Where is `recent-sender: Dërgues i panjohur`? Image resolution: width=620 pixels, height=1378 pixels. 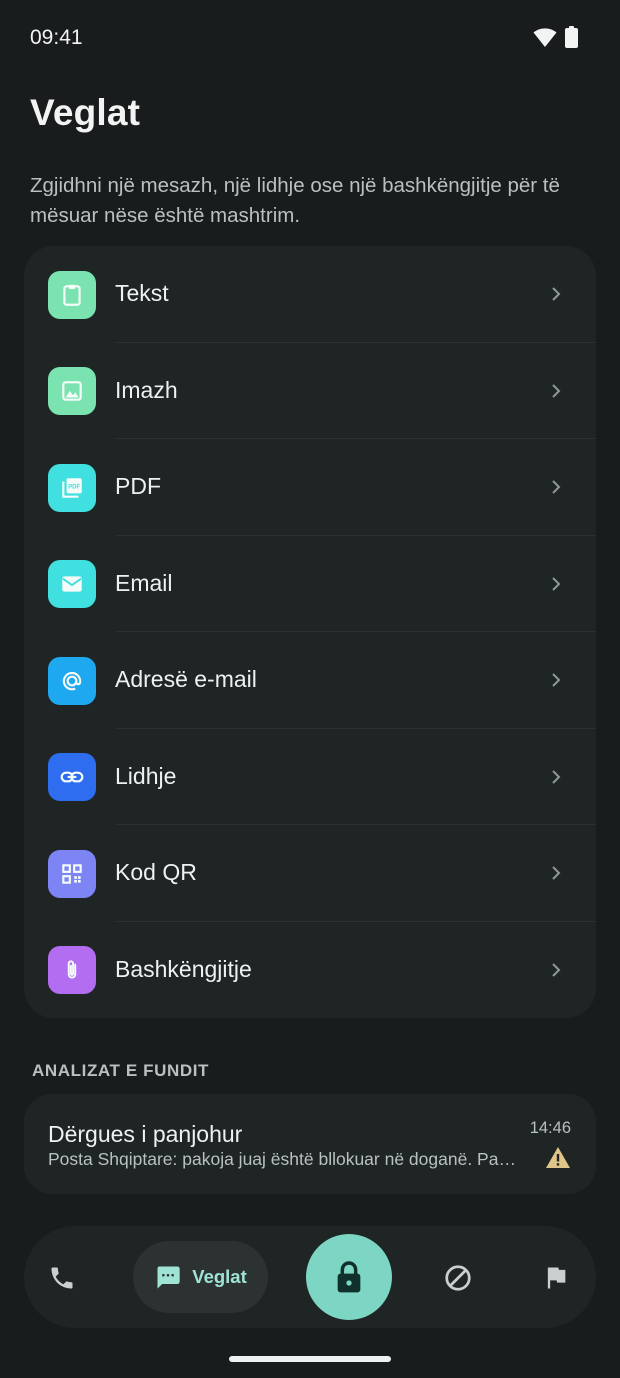
recent-sender: Dërgues i panjohur is located at coordinates (145, 1134).